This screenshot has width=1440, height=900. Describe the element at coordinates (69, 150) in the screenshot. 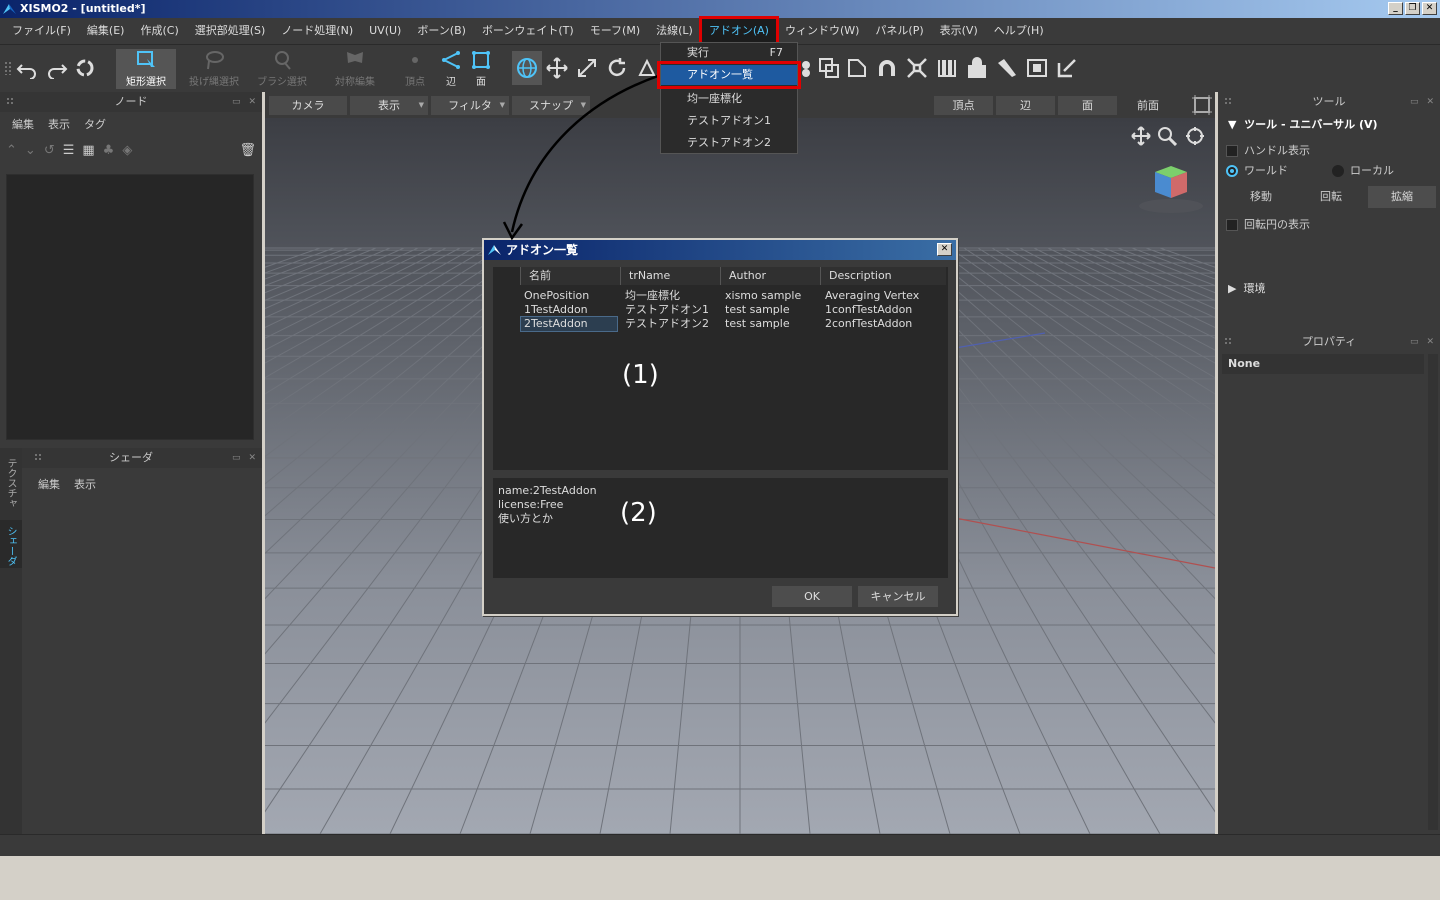

I see `list-icon: ☰` at that location.